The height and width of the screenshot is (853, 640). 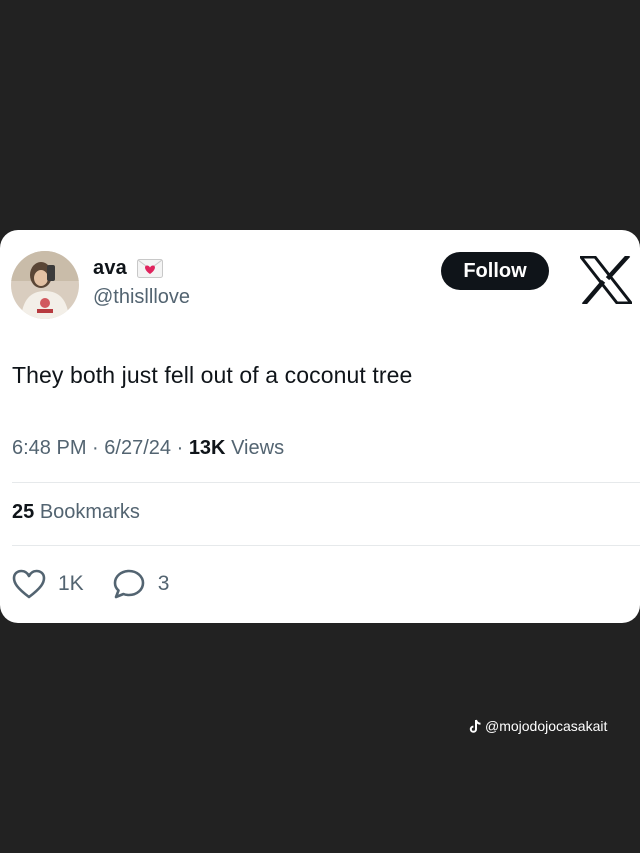 I want to click on like-button: 1K, so click(x=48, y=584).